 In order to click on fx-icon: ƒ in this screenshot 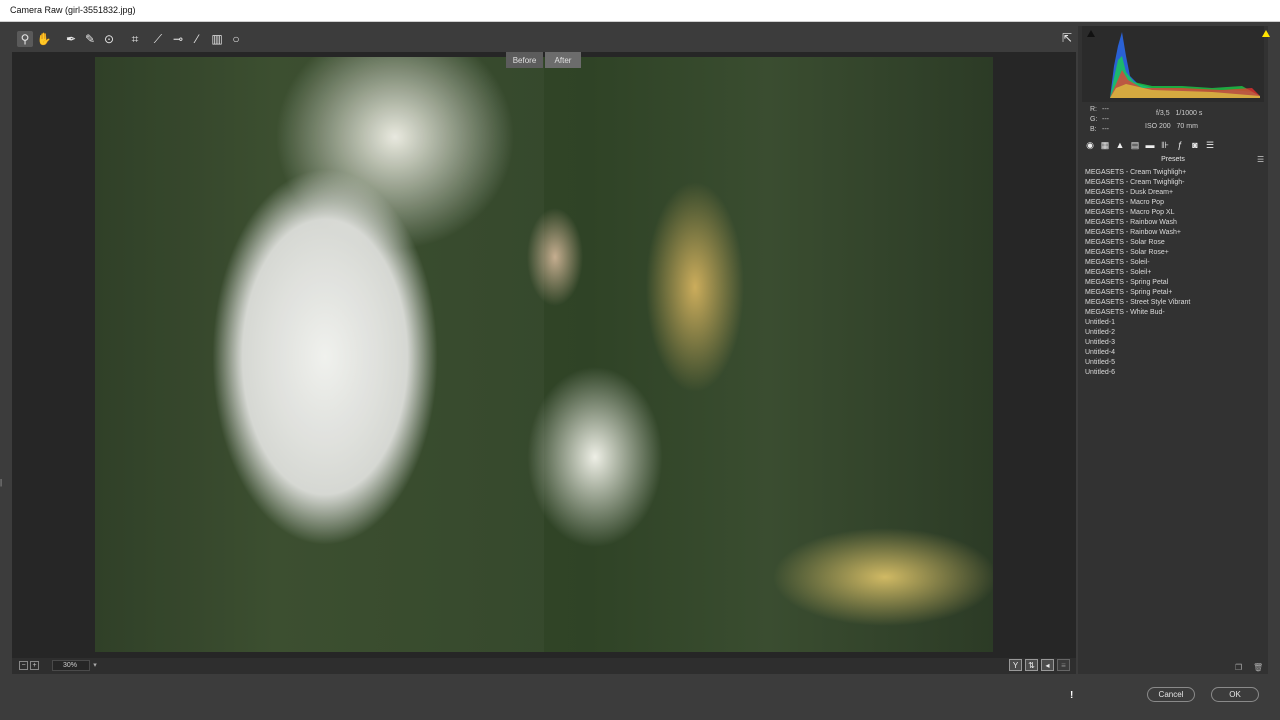, I will do `click(1180, 145)`.